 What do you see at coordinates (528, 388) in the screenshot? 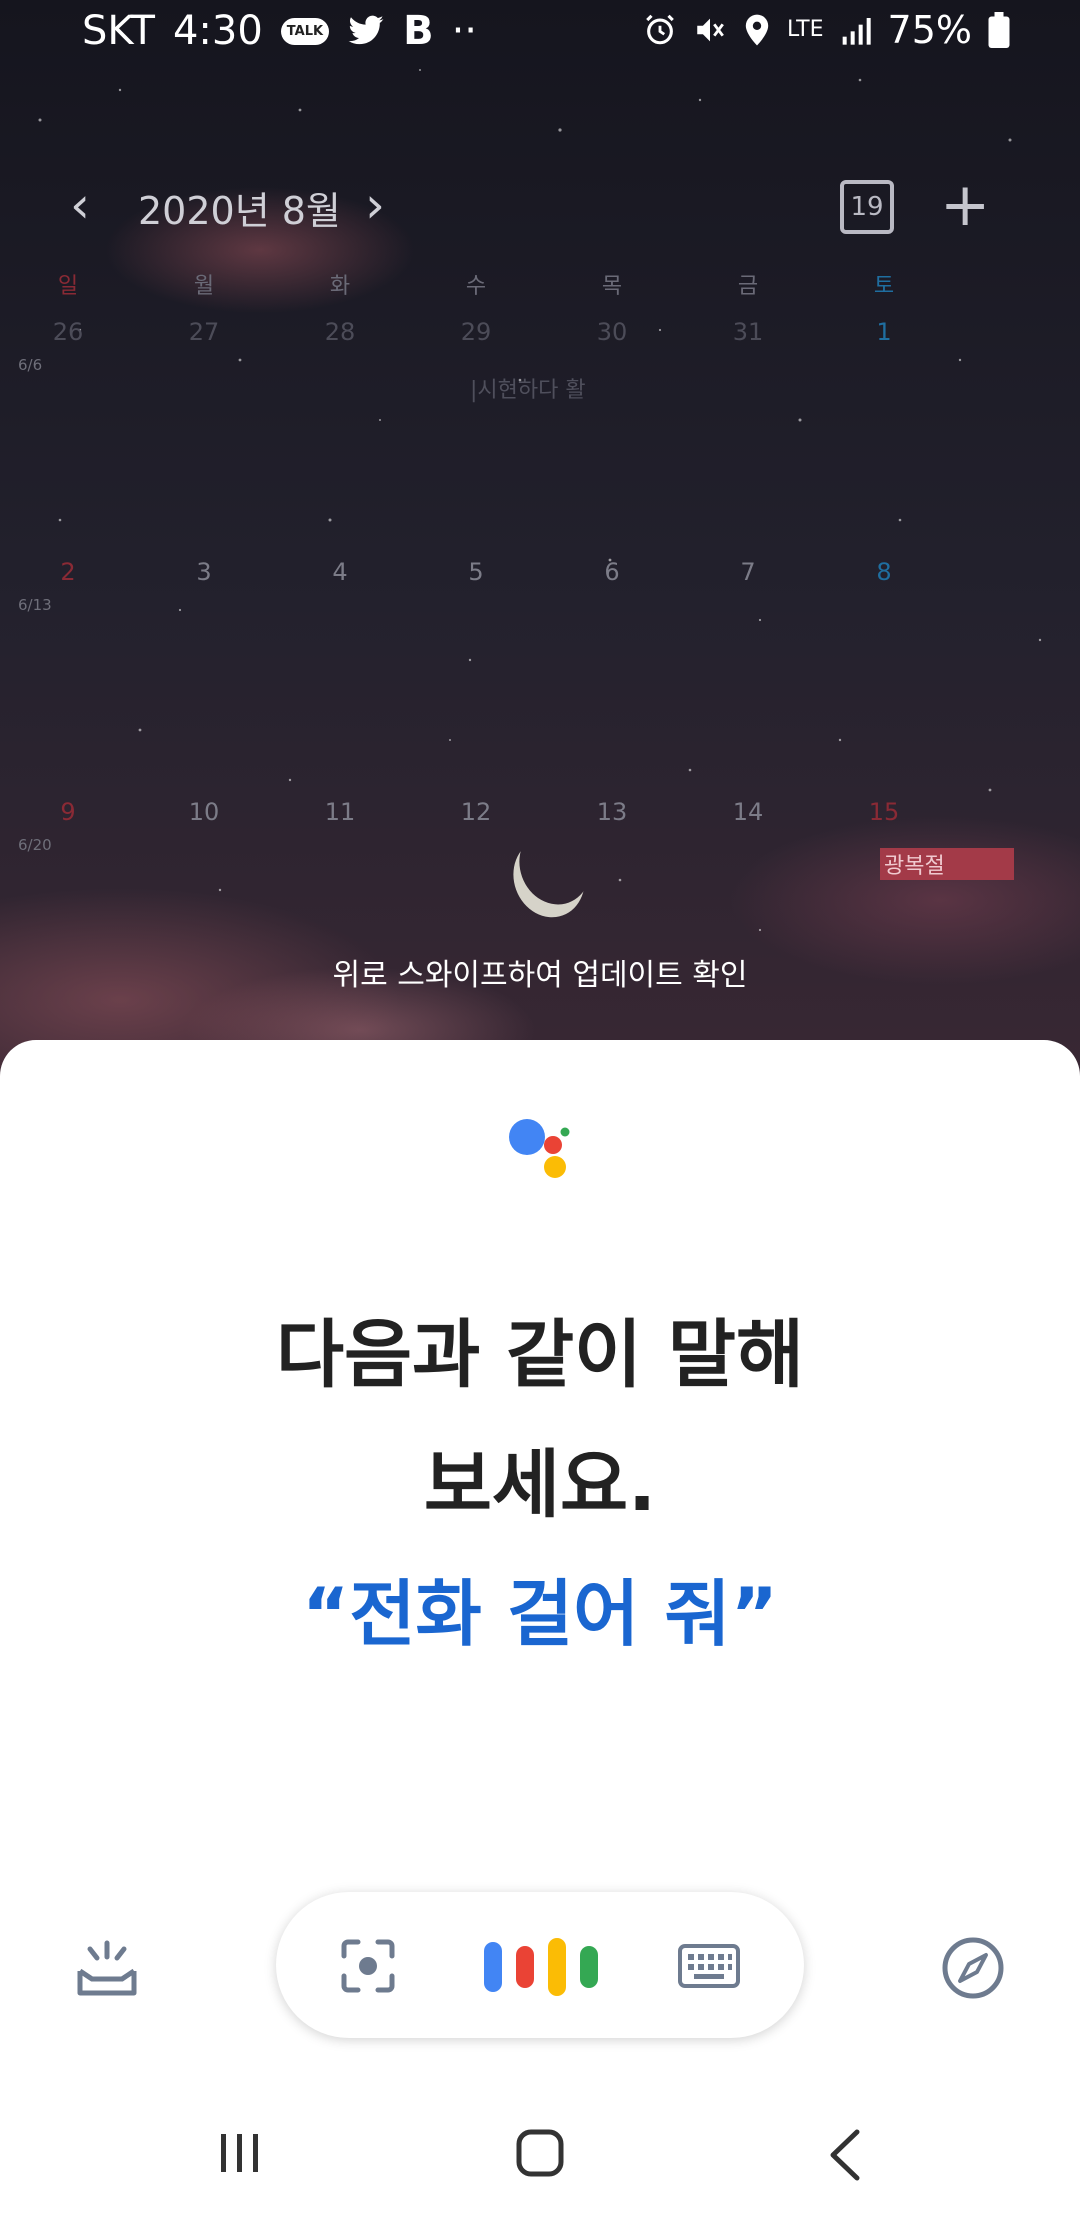
I see `calendar-event: |시현하다 활` at bounding box center [528, 388].